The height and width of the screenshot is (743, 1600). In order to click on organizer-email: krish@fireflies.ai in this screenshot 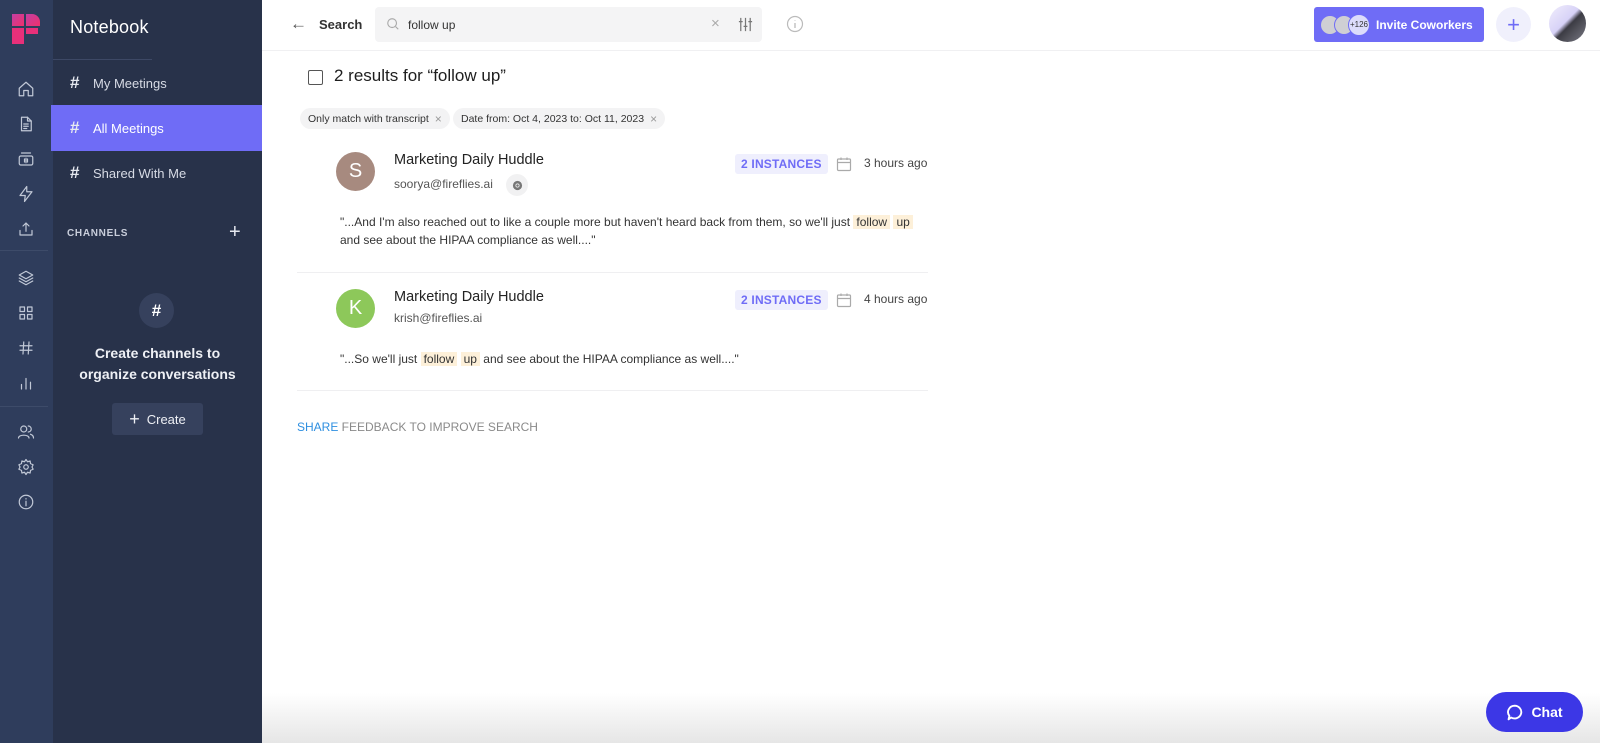, I will do `click(438, 318)`.